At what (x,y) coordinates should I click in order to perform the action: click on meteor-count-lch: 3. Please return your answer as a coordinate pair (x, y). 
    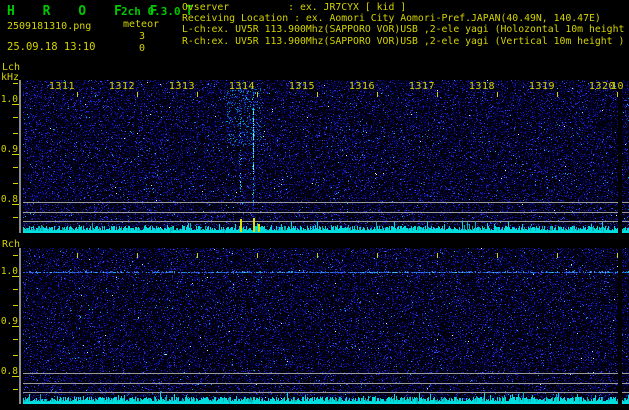
    Looking at the image, I should click on (142, 36).